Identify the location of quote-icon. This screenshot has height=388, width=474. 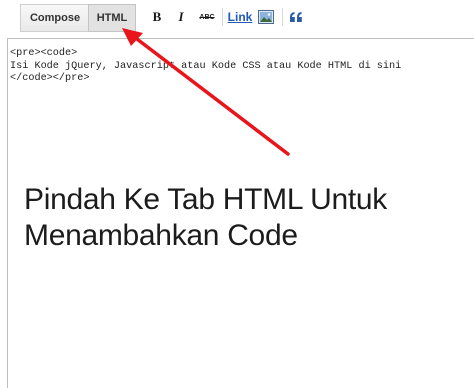
(296, 17).